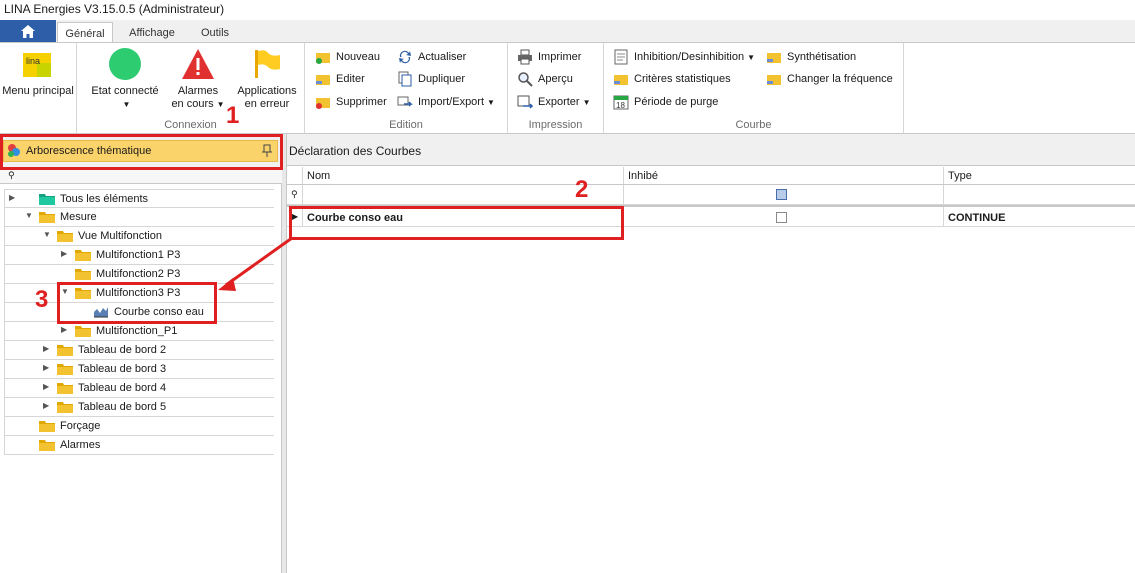 The width and height of the screenshot is (1135, 573). Describe the element at coordinates (446, 102) in the screenshot. I see `import-export-button: Import/Export ▼` at that location.